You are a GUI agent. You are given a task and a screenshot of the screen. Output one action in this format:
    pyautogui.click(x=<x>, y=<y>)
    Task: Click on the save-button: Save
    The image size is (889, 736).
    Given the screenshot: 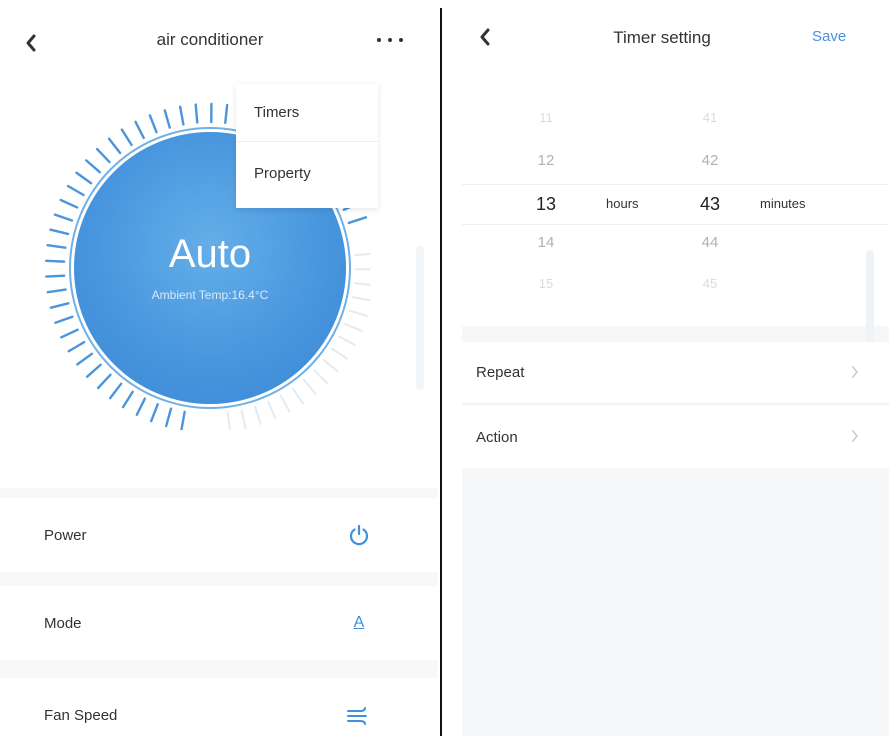 What is the action you would take?
    pyautogui.click(x=829, y=36)
    